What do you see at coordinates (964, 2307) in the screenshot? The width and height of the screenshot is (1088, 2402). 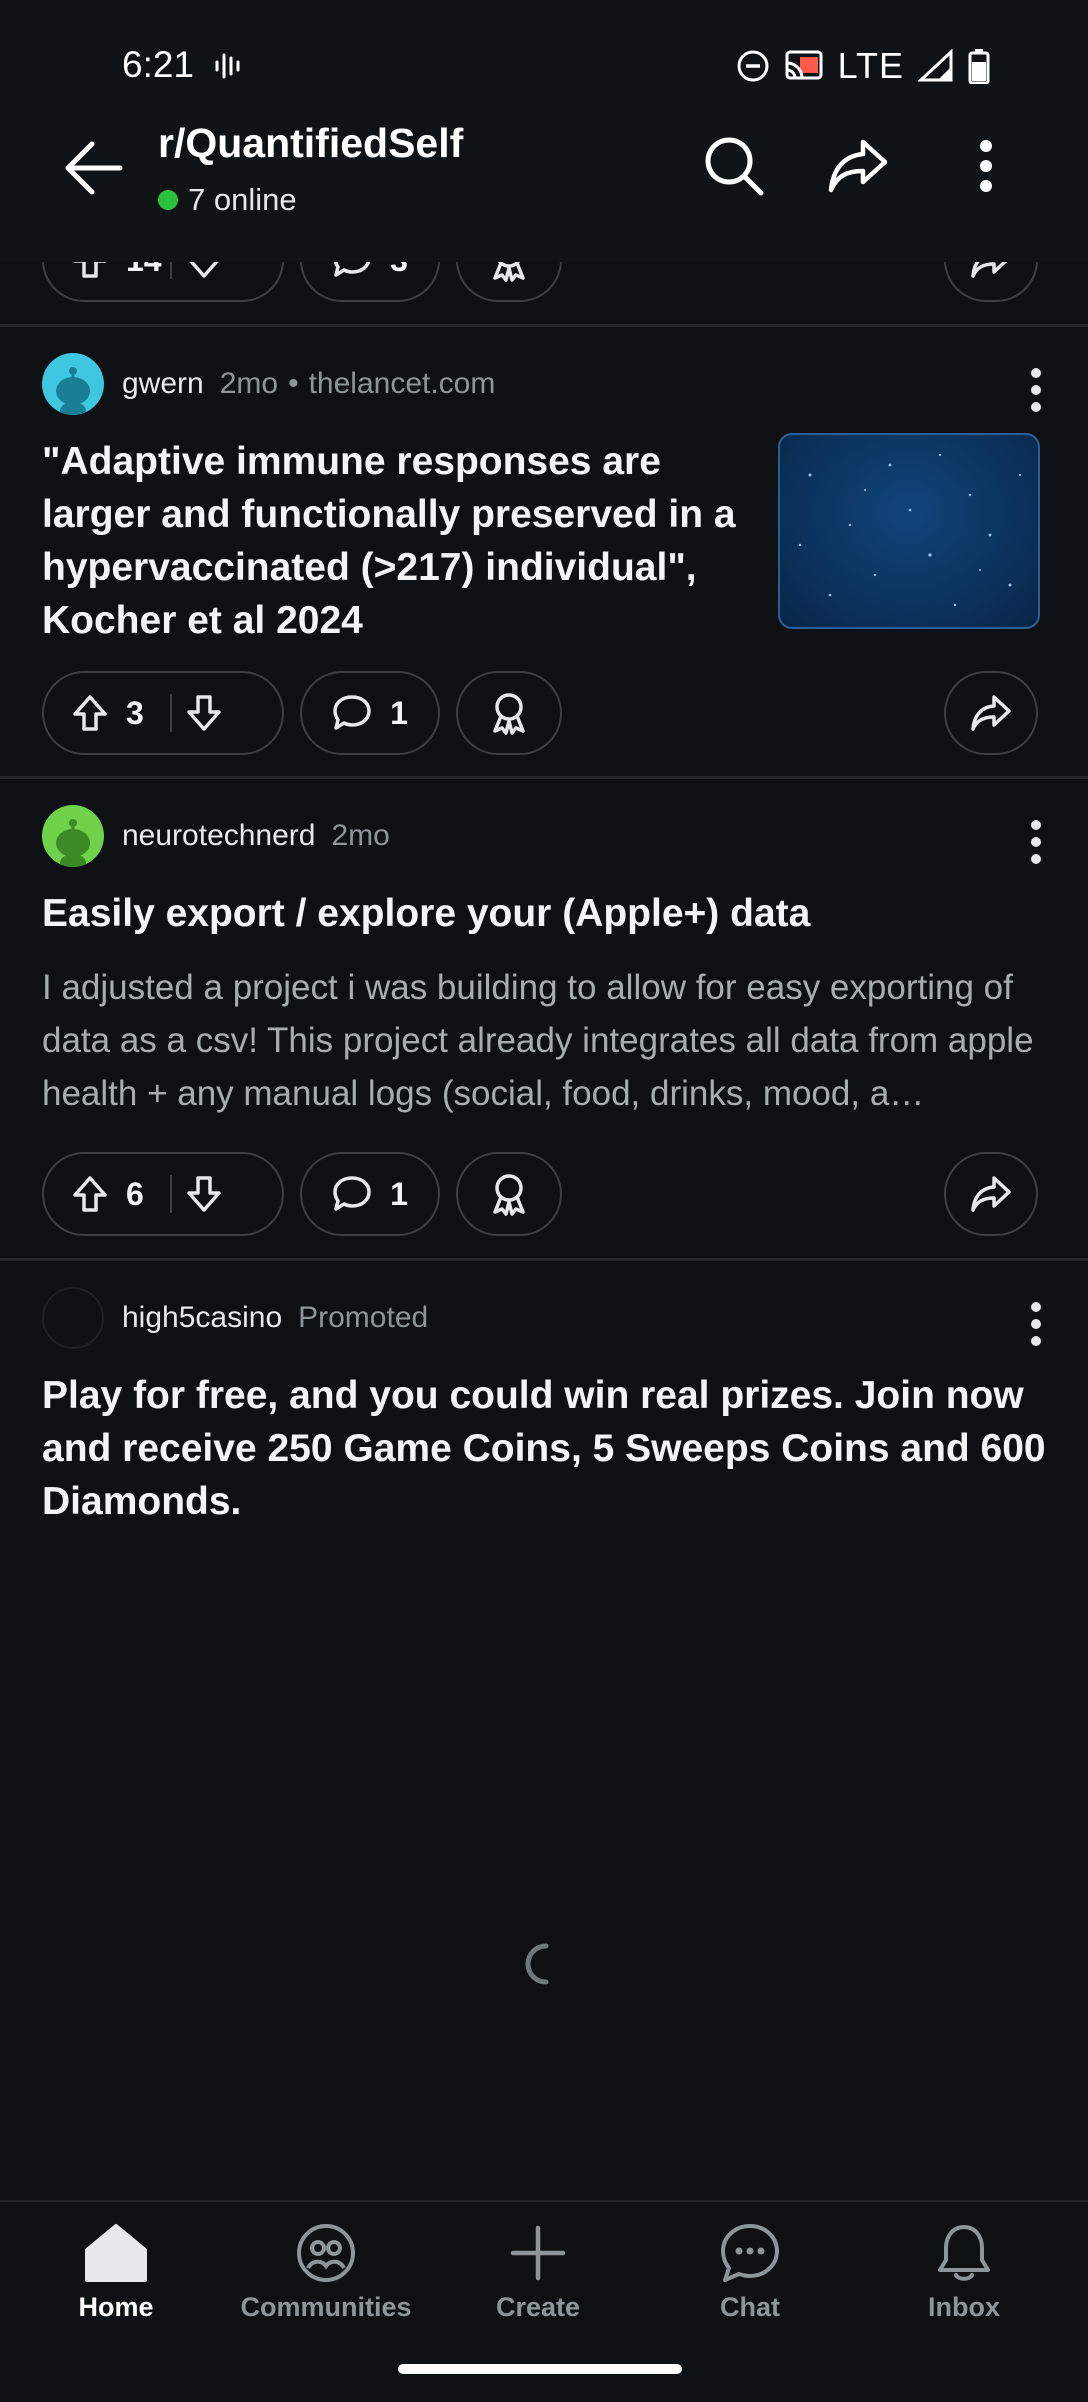 I see `nav-inbox-label: Inbox` at bounding box center [964, 2307].